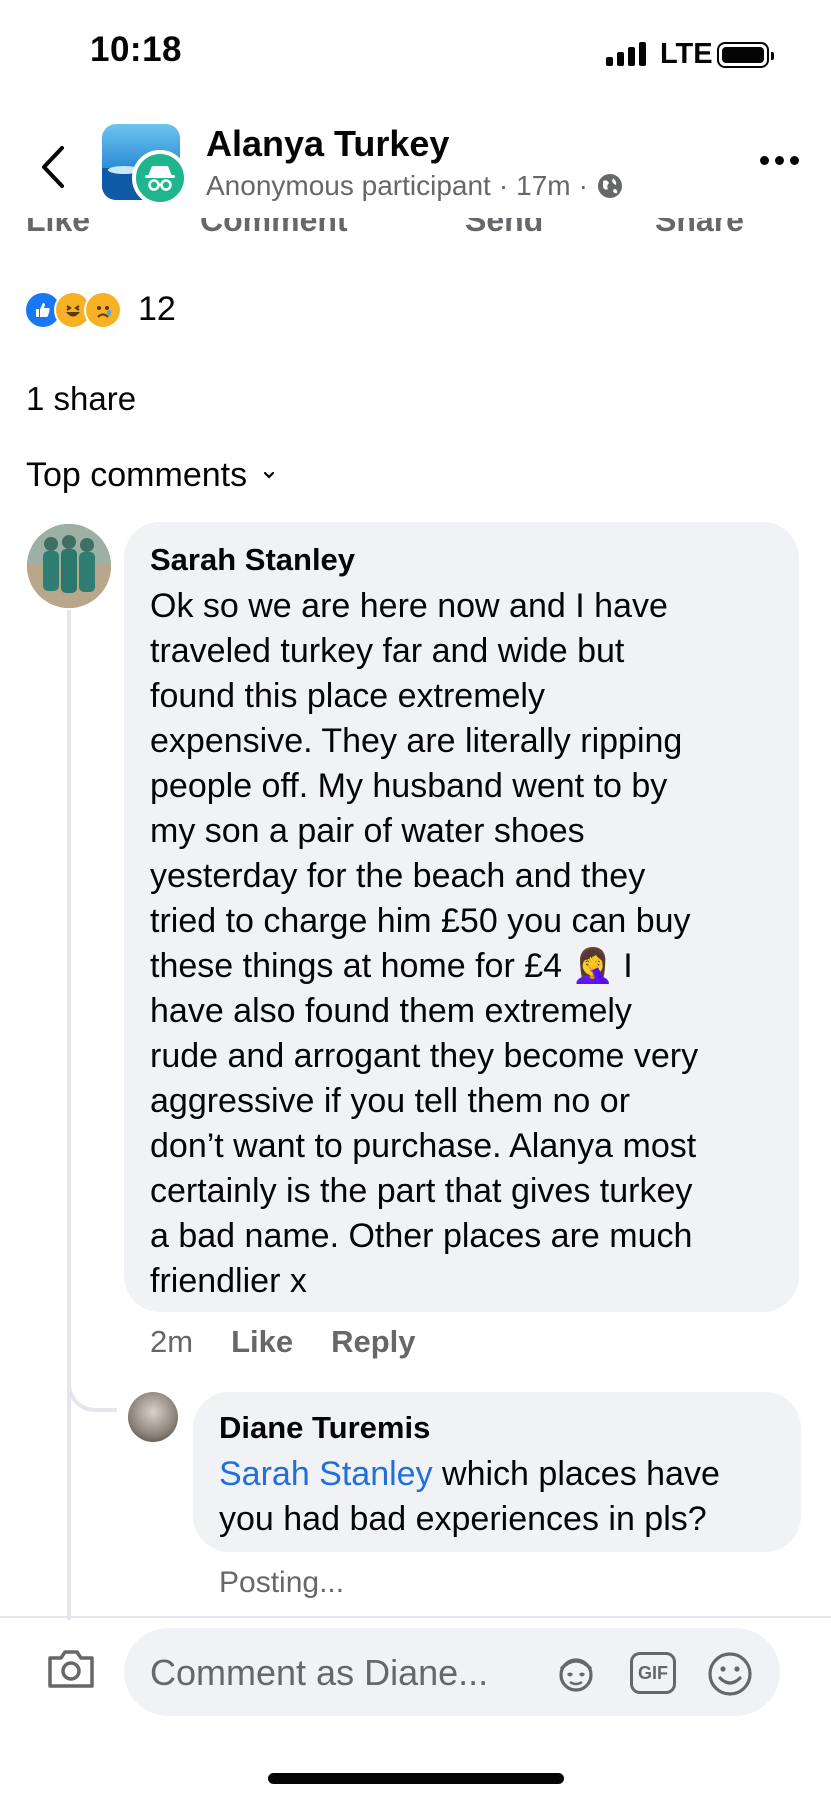 The height and width of the screenshot is (1800, 831). What do you see at coordinates (398, 876) in the screenshot?
I see `comment-text-line: yesterday for the beach and they` at bounding box center [398, 876].